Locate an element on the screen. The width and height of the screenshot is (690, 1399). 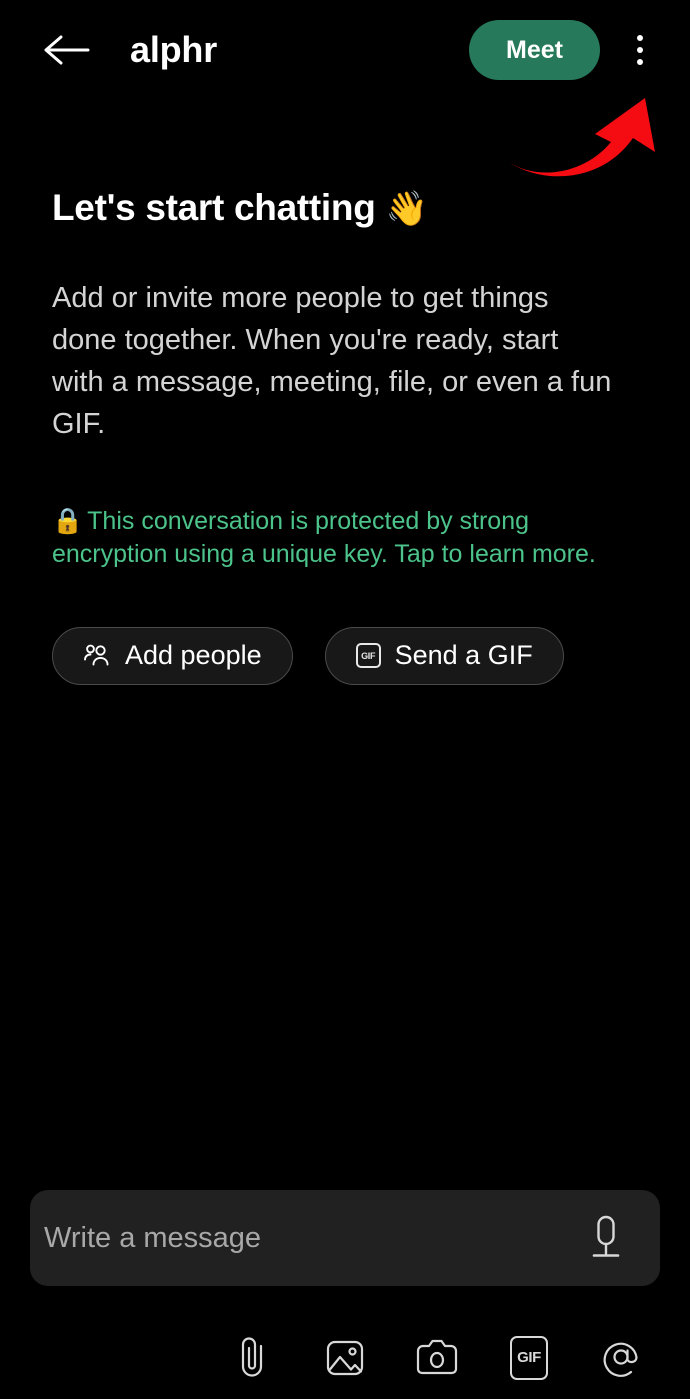
arrow-left-icon is located at coordinates (67, 50).